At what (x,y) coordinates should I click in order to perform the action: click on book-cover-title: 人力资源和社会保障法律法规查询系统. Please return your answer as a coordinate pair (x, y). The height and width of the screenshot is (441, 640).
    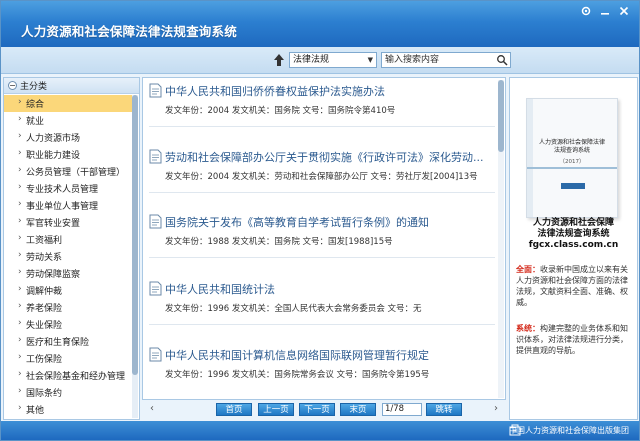
    Looking at the image, I should click on (571, 146).